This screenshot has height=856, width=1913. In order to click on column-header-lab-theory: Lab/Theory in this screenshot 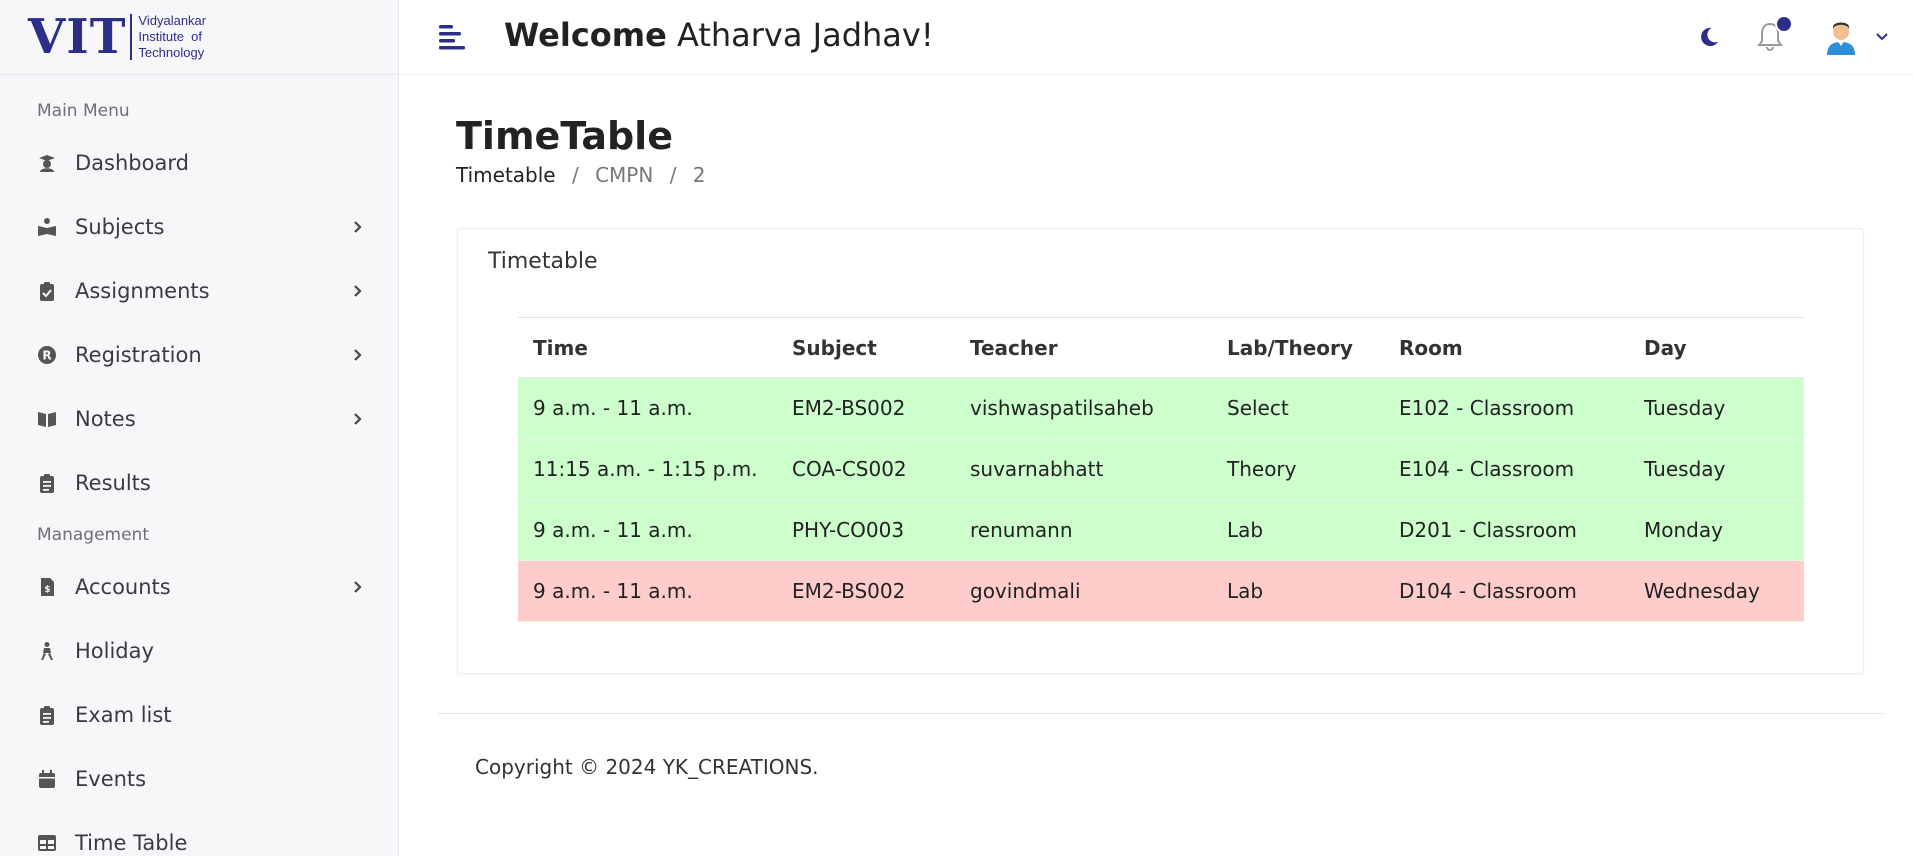, I will do `click(1298, 347)`.